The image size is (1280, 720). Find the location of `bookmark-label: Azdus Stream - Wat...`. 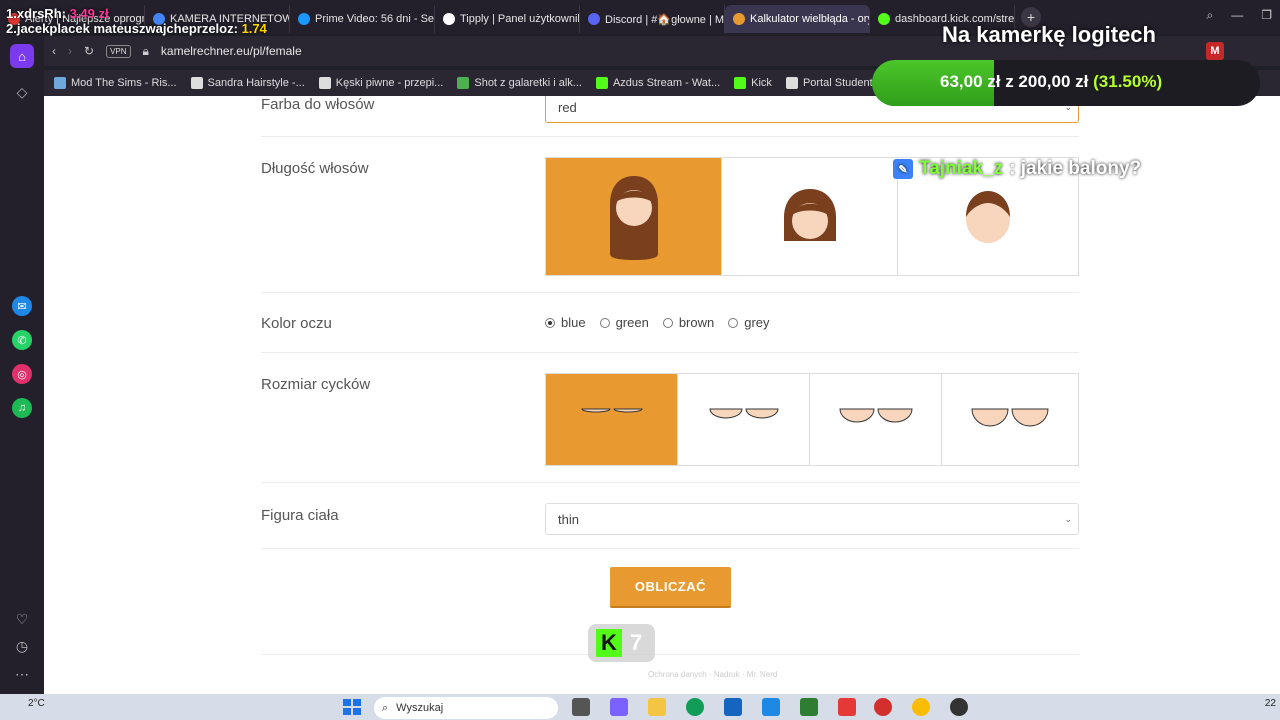

bookmark-label: Azdus Stream - Wat... is located at coordinates (666, 83).